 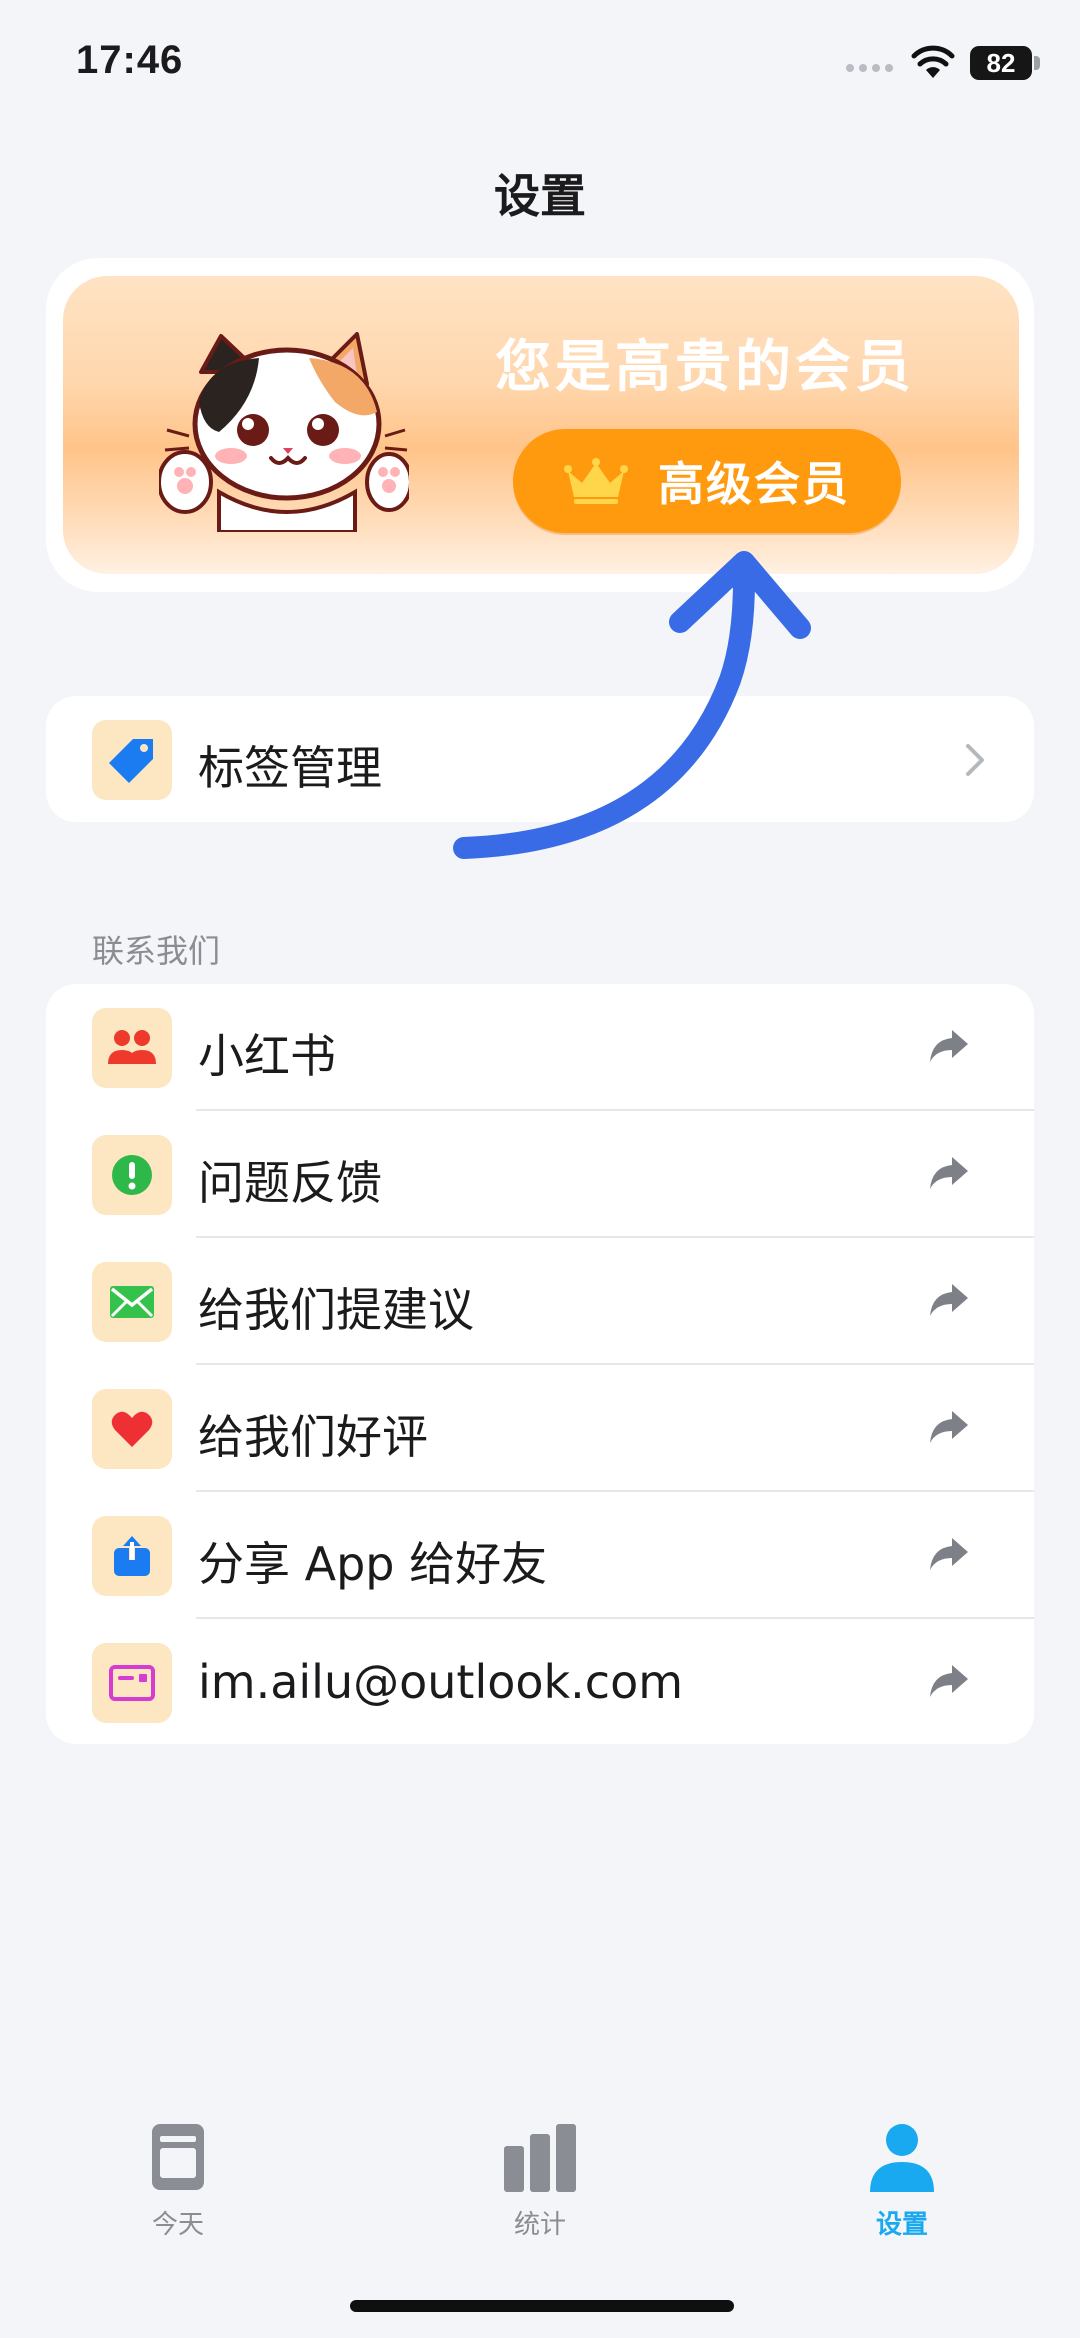 I want to click on member-card, so click(x=541, y=425).